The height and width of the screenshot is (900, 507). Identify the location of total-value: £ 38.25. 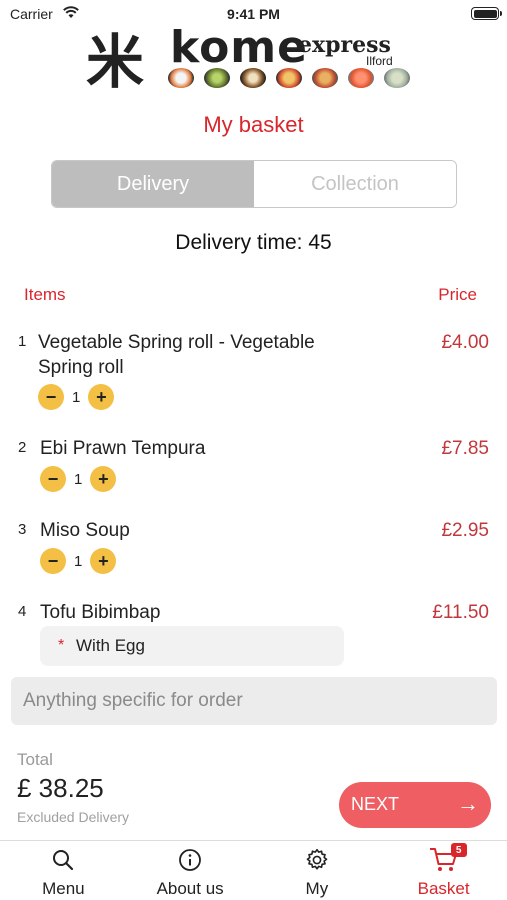
(60, 788).